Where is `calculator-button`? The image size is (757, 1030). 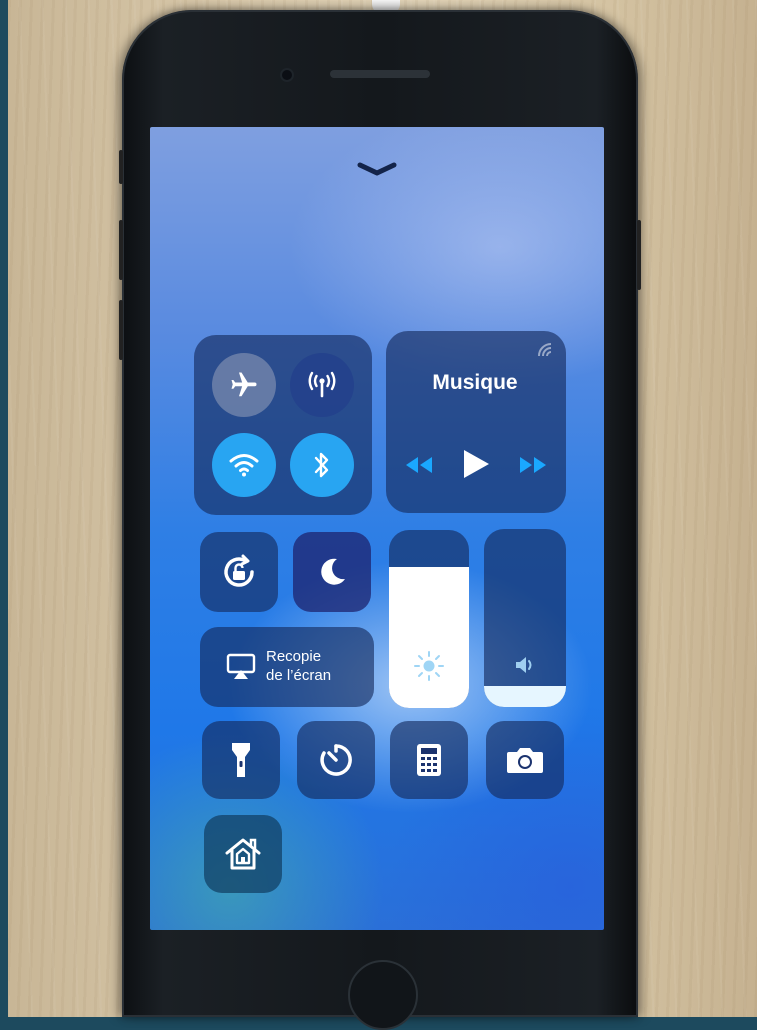
calculator-button is located at coordinates (429, 760).